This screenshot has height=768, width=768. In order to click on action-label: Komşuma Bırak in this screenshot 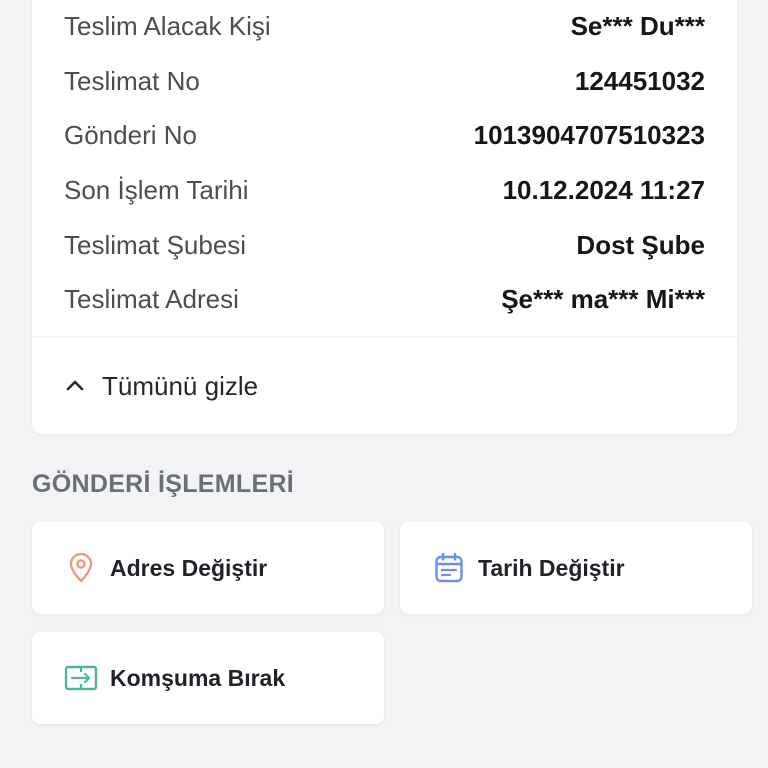, I will do `click(198, 677)`.